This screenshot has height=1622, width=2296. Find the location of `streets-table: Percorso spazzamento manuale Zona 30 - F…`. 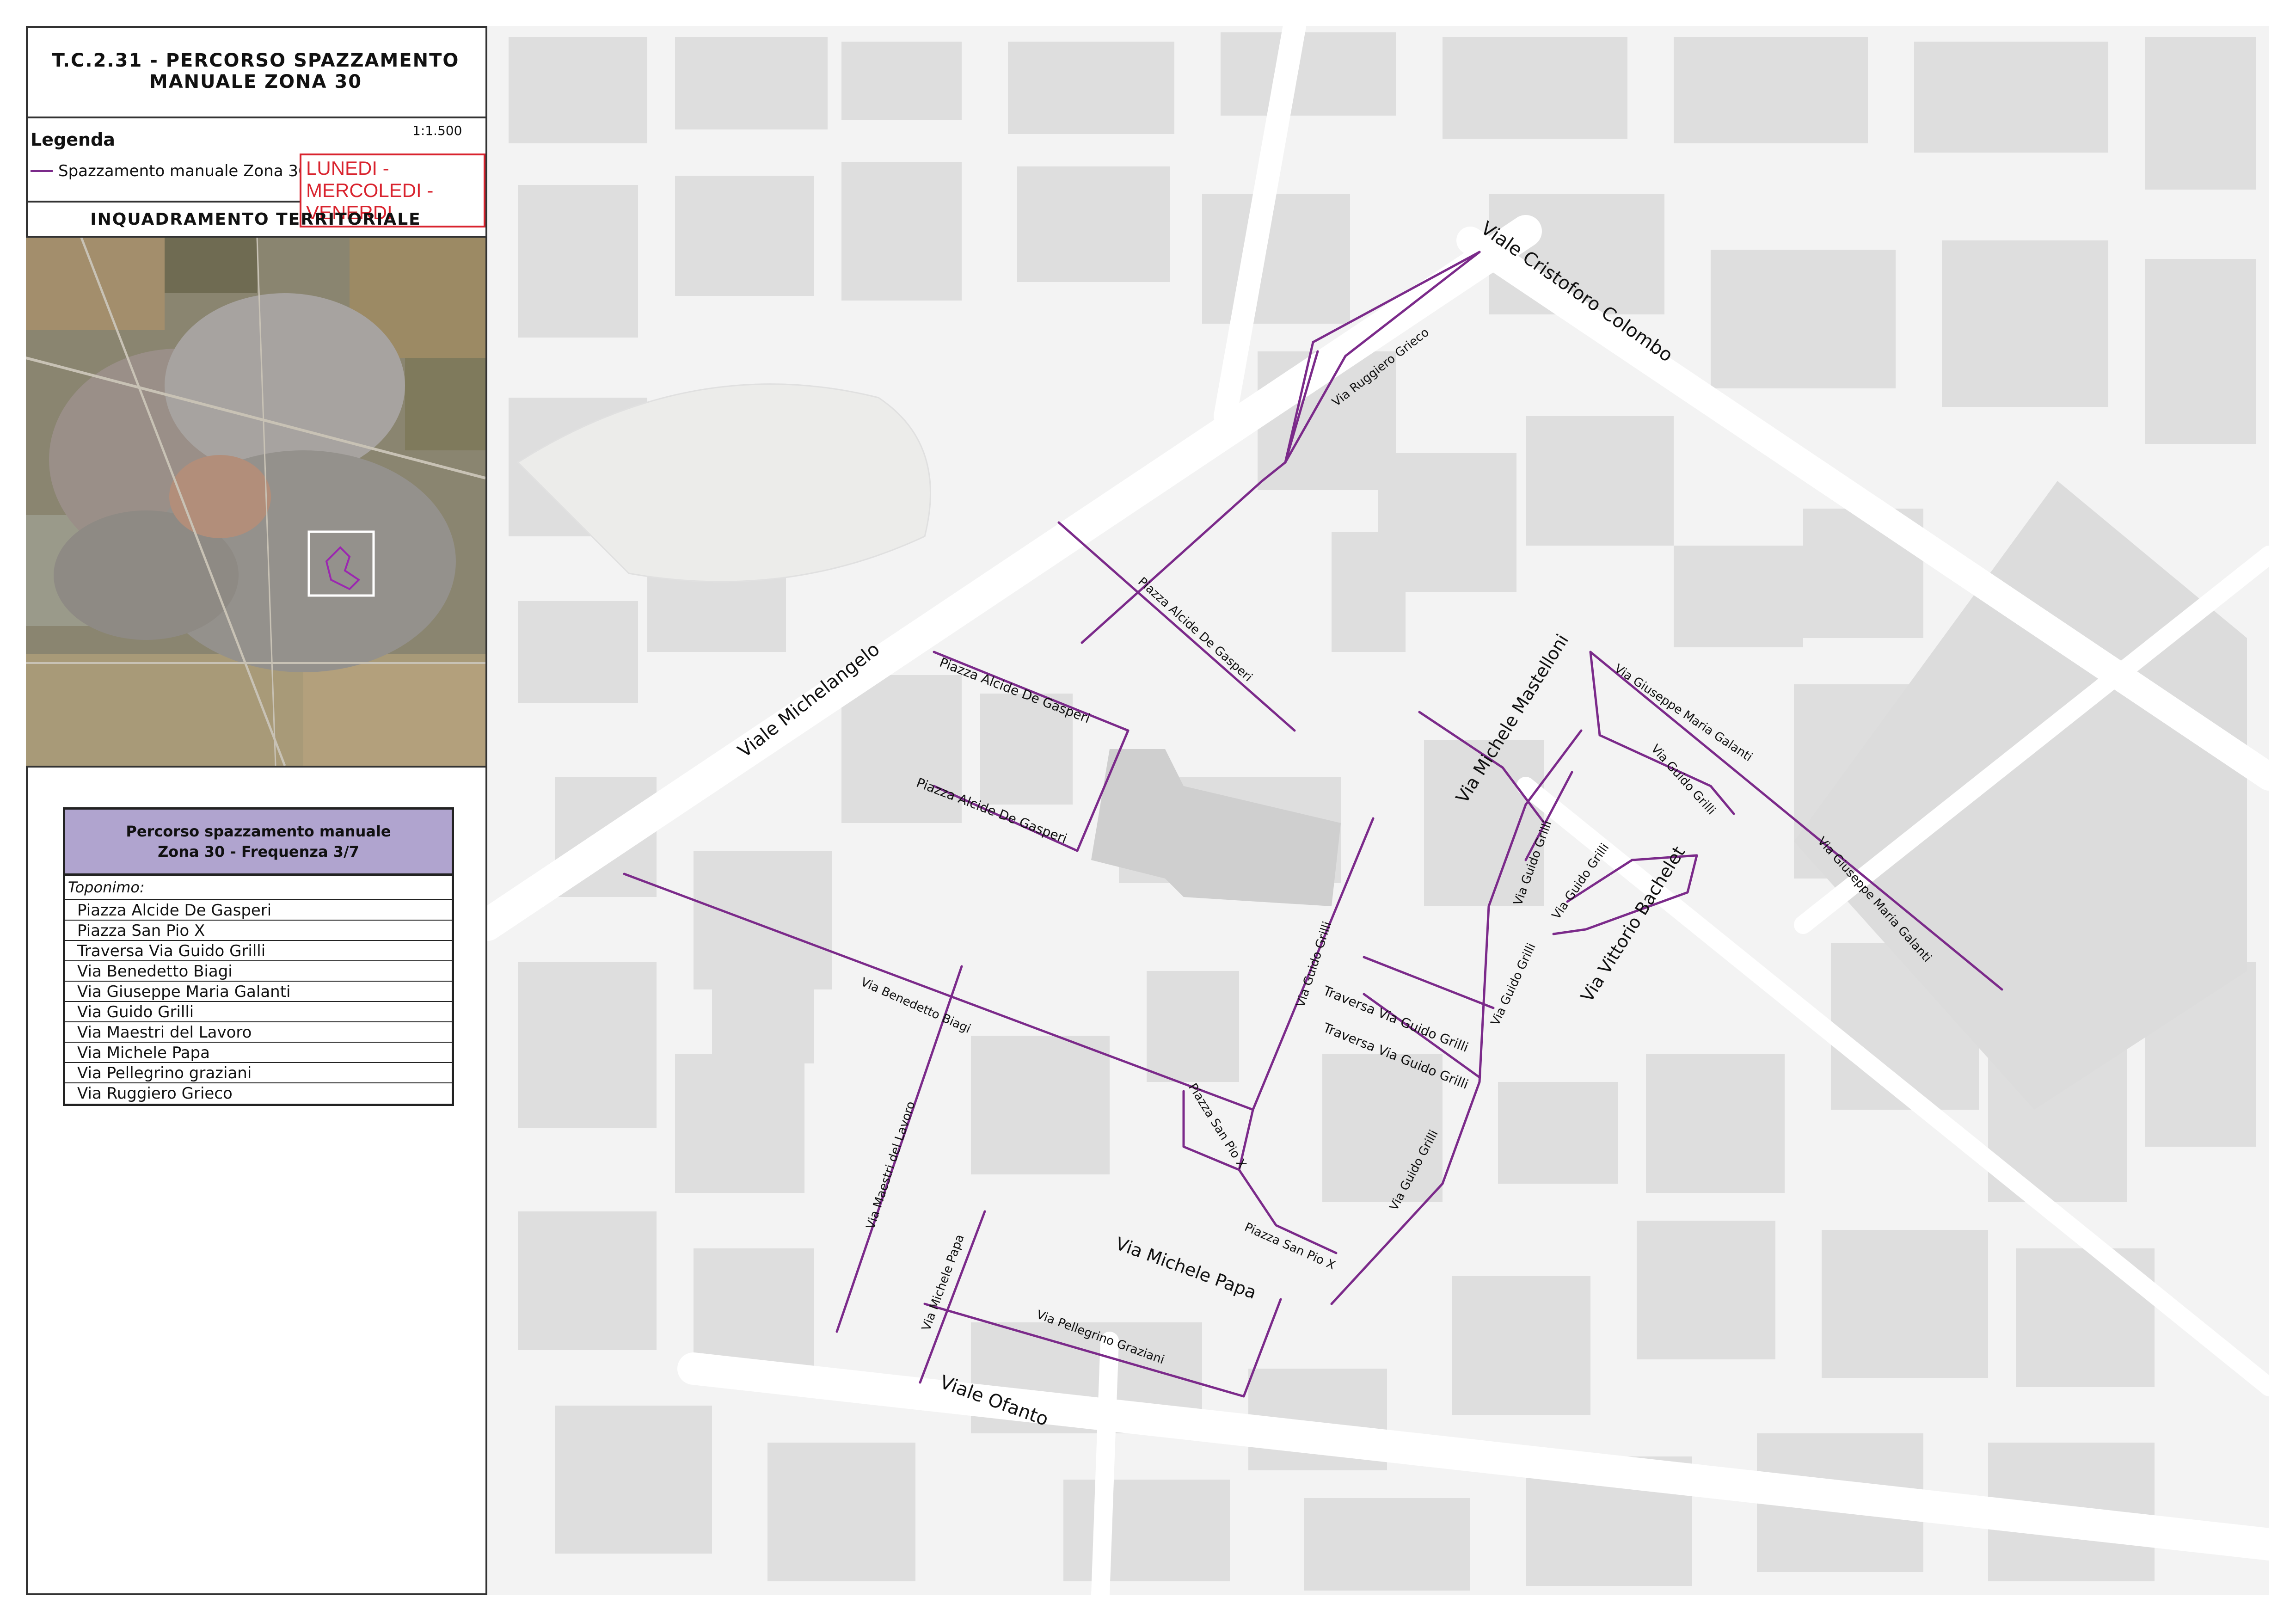

streets-table: Percorso spazzamento manuale Zona 30 - F… is located at coordinates (258, 957).